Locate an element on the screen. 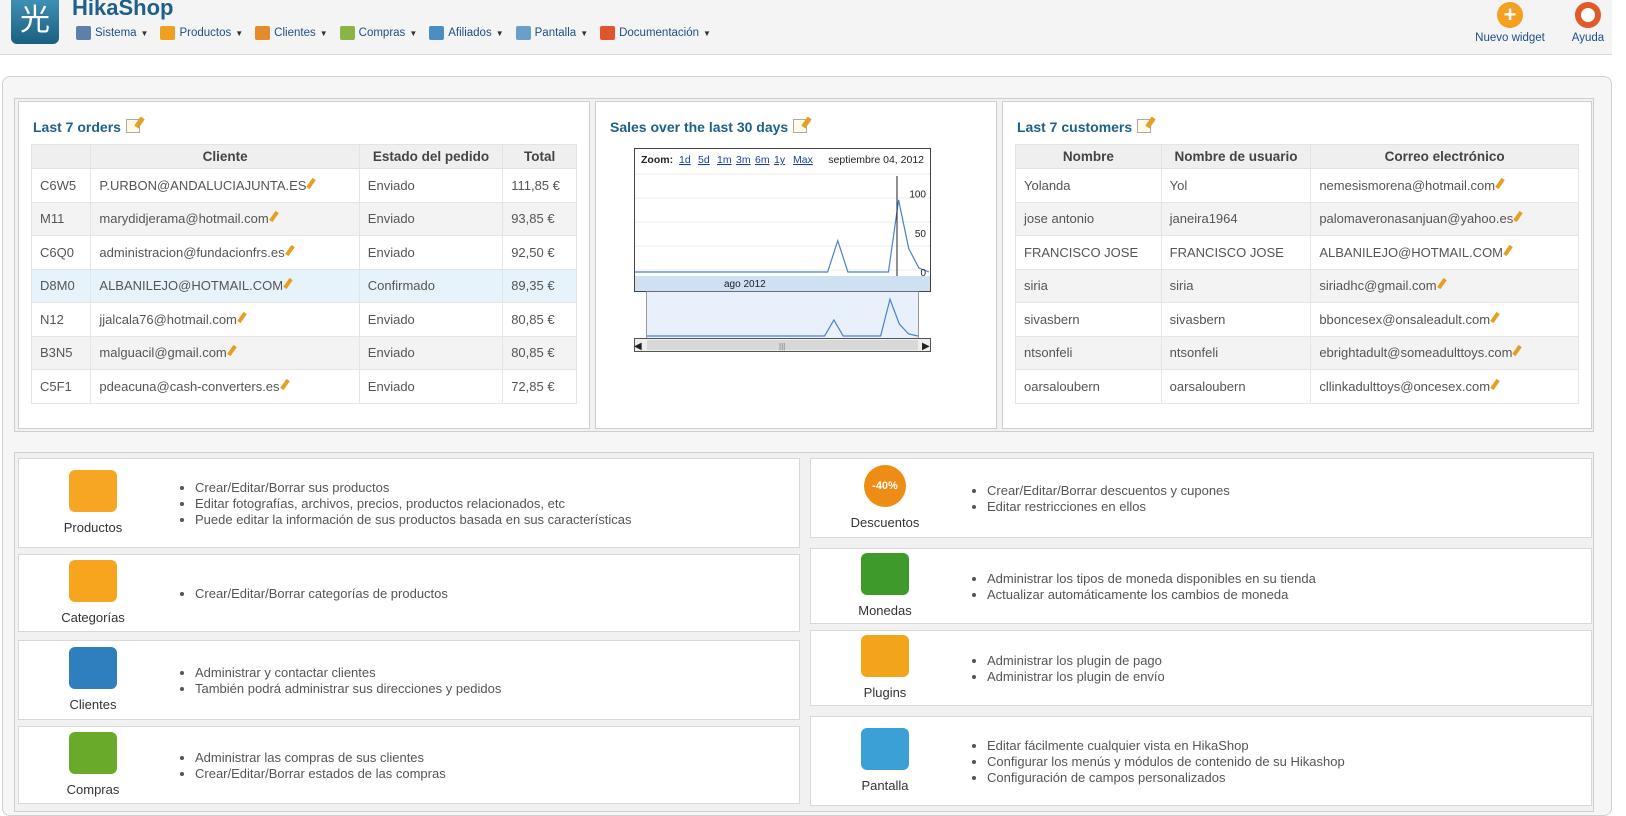 This screenshot has width=1626, height=816. zoom-option-3m: 3m is located at coordinates (743, 160).